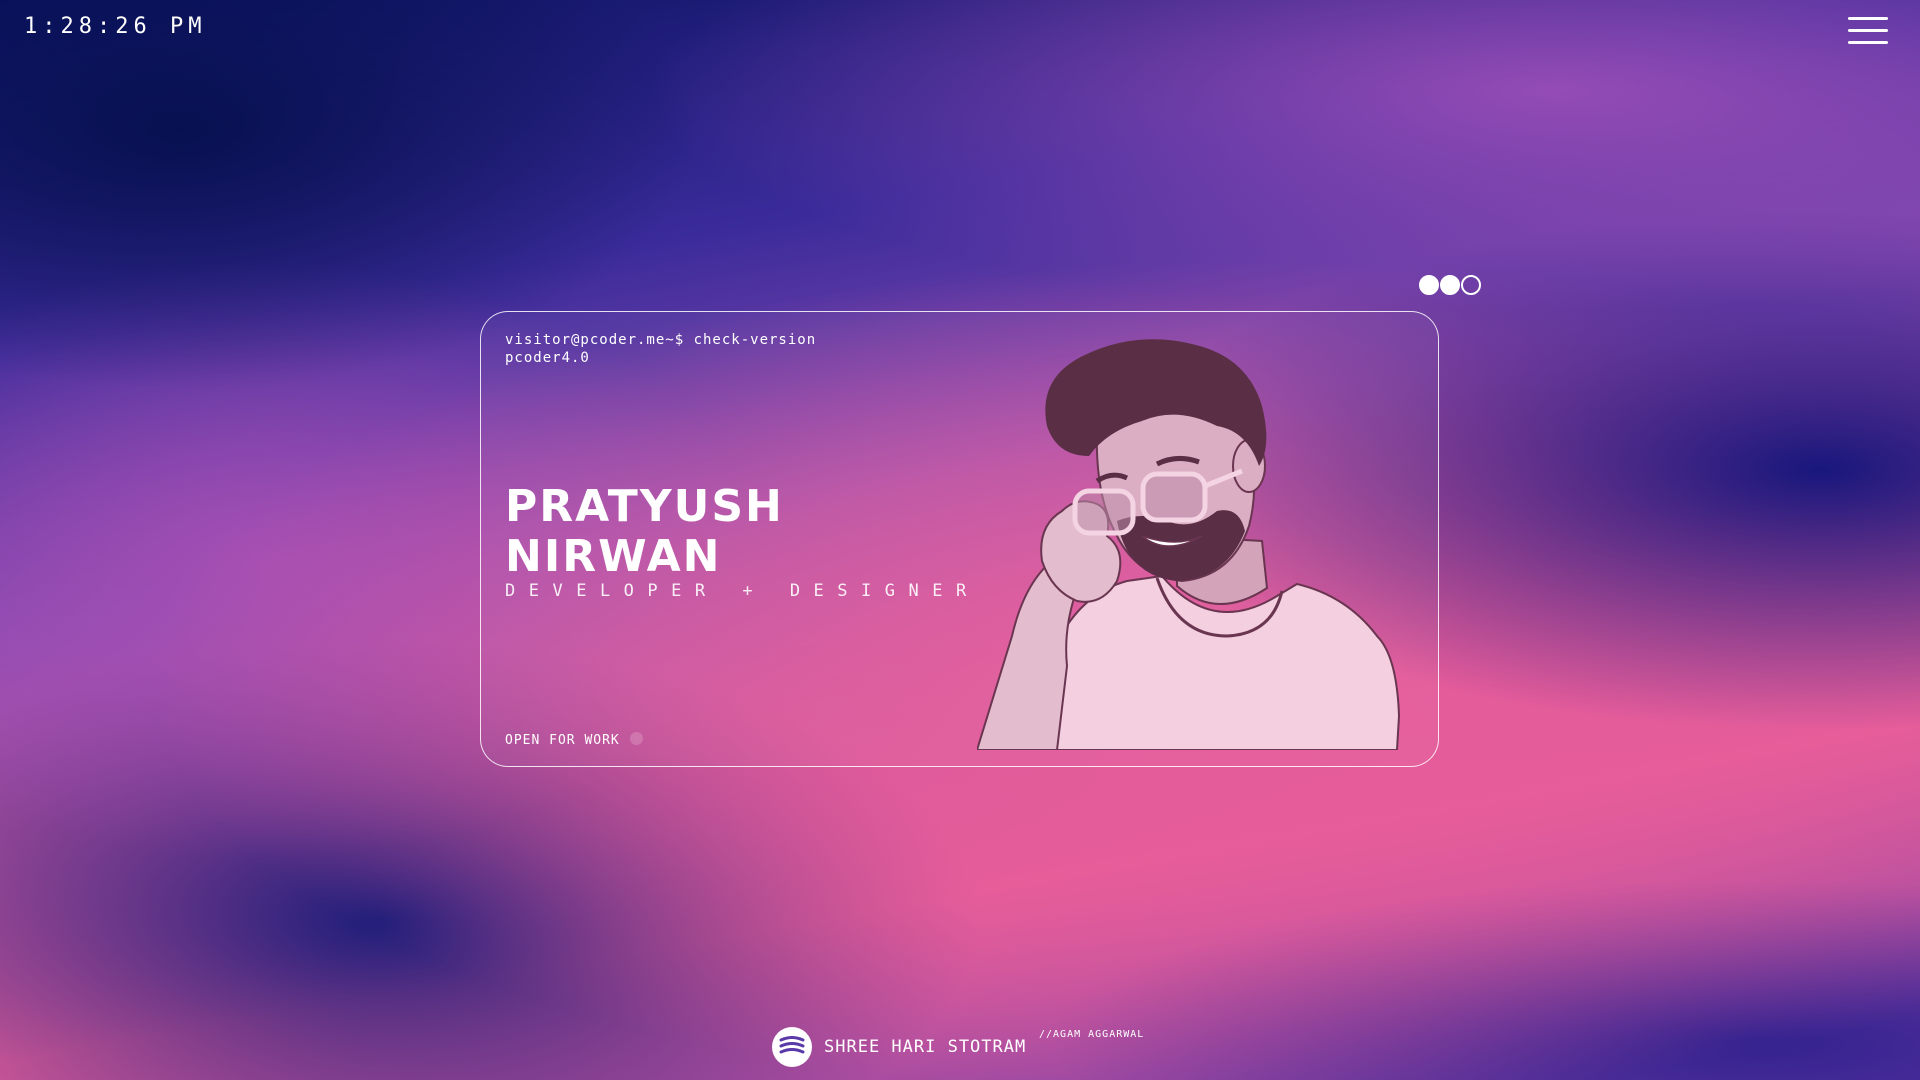 Image resolution: width=1920 pixels, height=1080 pixels. Describe the element at coordinates (562, 740) in the screenshot. I see `status-label: OPEN FOR WORK` at that location.